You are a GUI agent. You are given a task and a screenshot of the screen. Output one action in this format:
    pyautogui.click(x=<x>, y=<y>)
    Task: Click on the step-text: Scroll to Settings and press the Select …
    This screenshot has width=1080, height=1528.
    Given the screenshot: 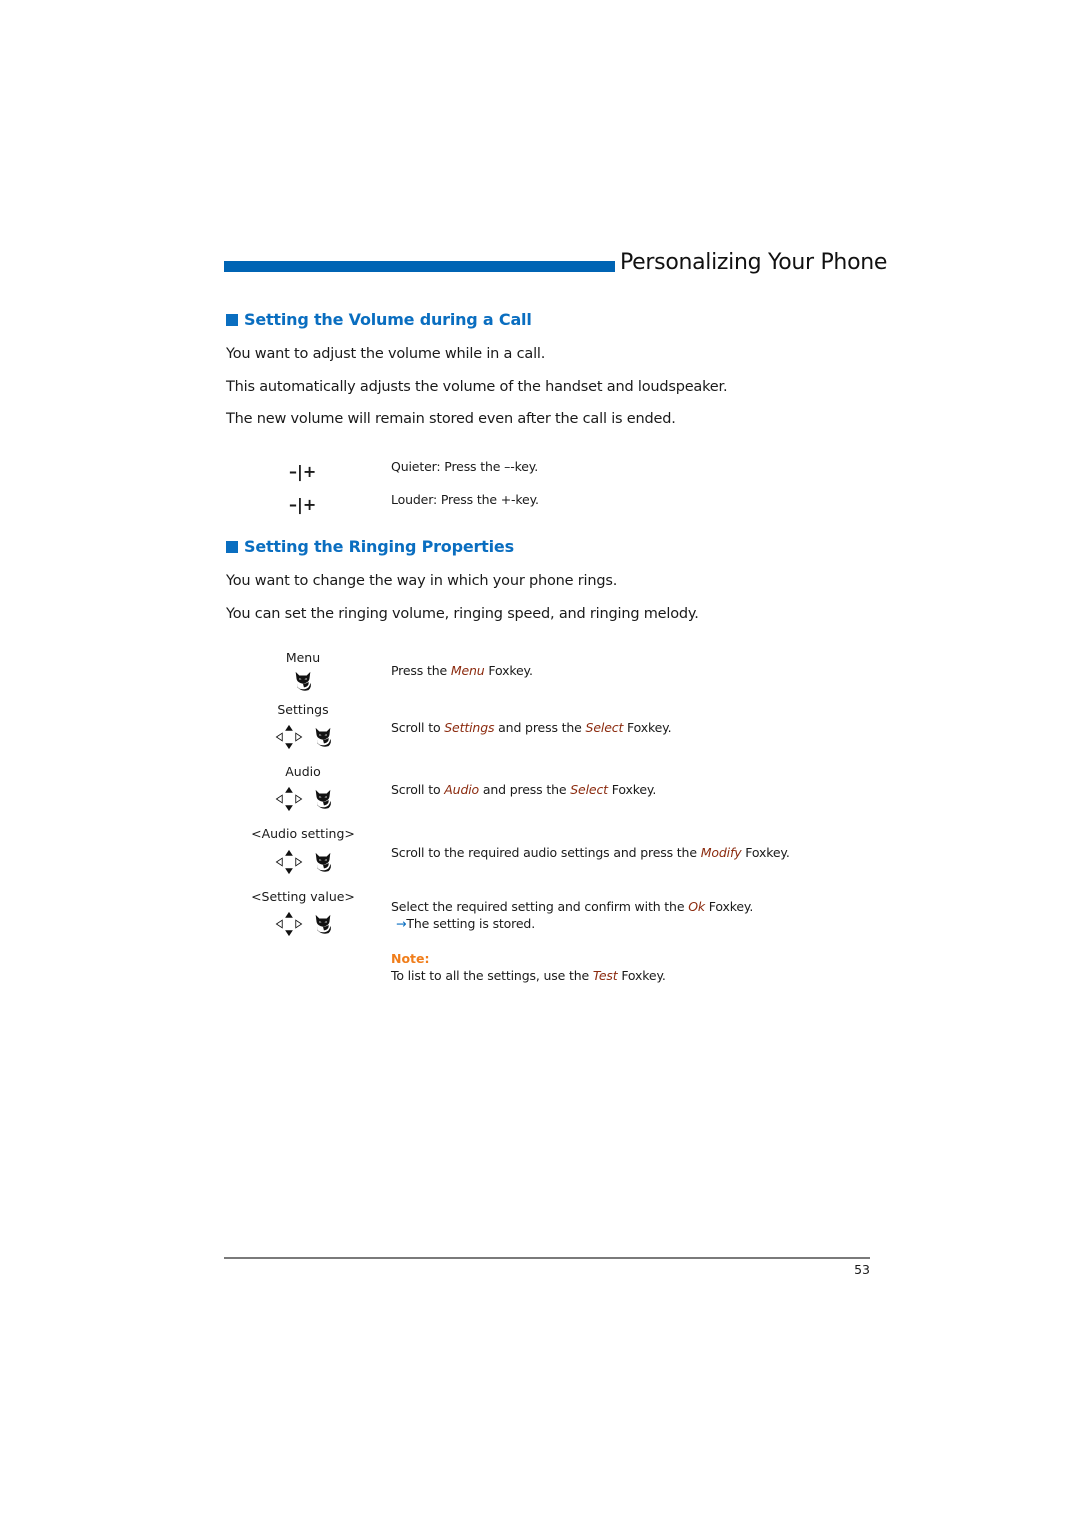 What is the action you would take?
    pyautogui.click(x=531, y=727)
    